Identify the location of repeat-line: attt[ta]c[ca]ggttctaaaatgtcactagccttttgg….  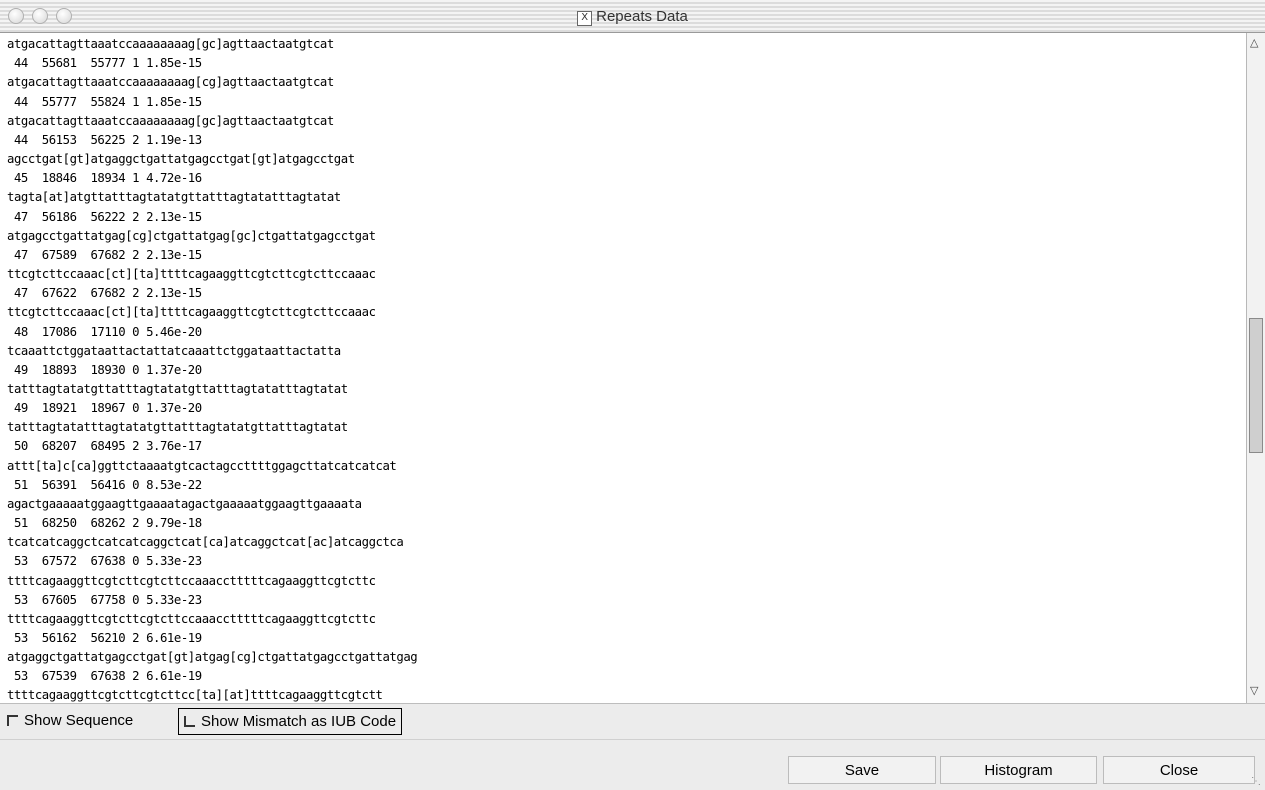
(202, 465).